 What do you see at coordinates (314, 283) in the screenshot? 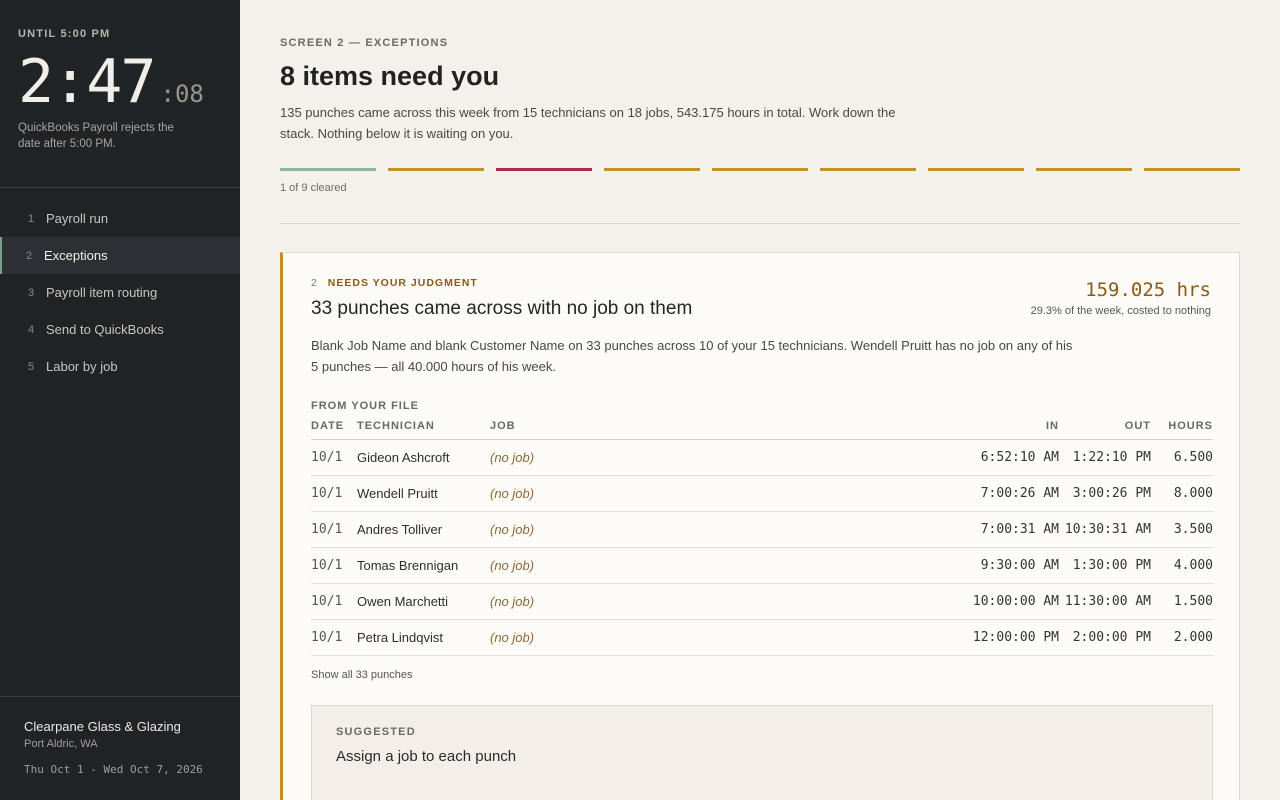
I see `exception-number: 2` at bounding box center [314, 283].